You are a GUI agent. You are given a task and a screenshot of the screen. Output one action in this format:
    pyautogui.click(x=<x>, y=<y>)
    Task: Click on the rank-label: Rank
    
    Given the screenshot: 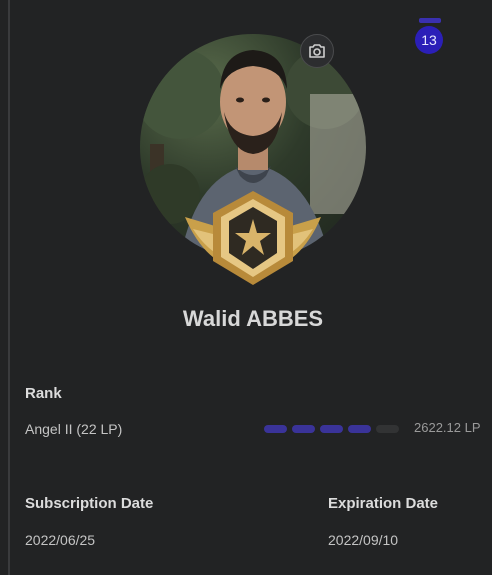 What is the action you would take?
    pyautogui.click(x=43, y=393)
    